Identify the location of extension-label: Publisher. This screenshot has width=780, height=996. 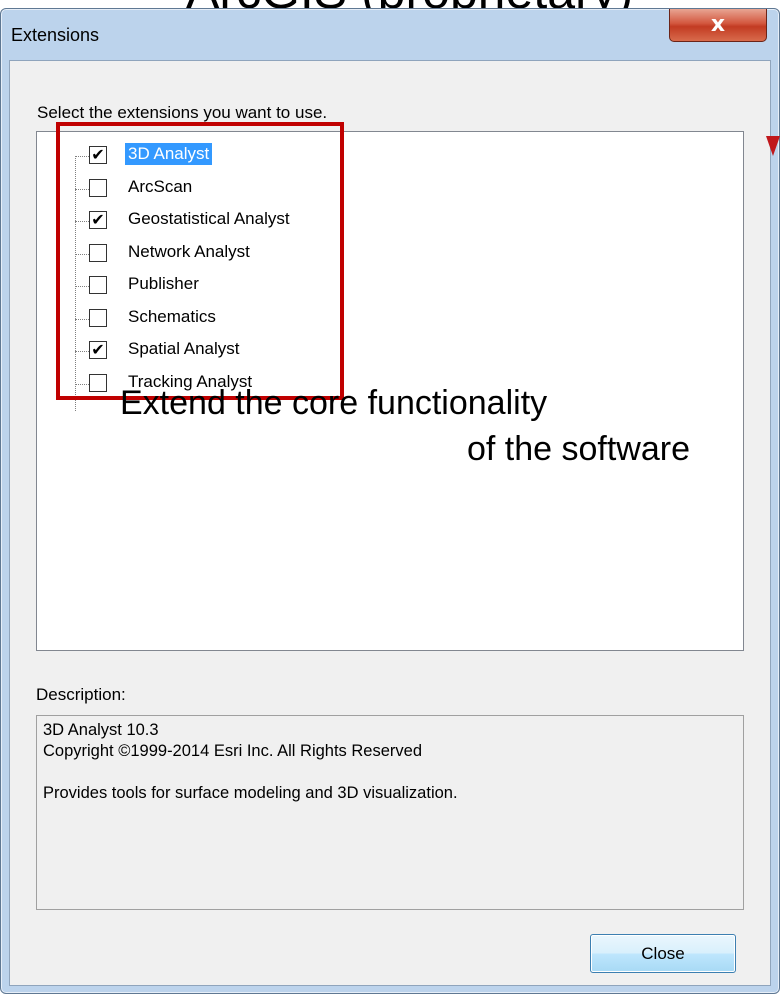
(163, 283).